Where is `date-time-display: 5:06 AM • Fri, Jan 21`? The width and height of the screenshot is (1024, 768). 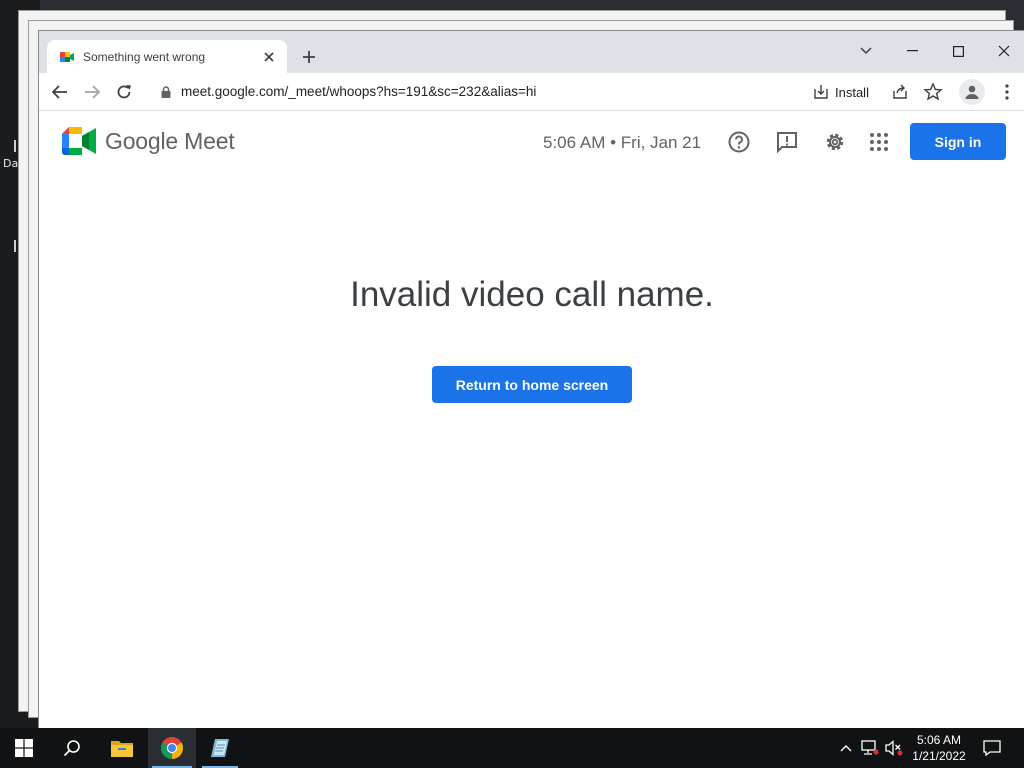 date-time-display: 5:06 AM • Fri, Jan 21 is located at coordinates (622, 142).